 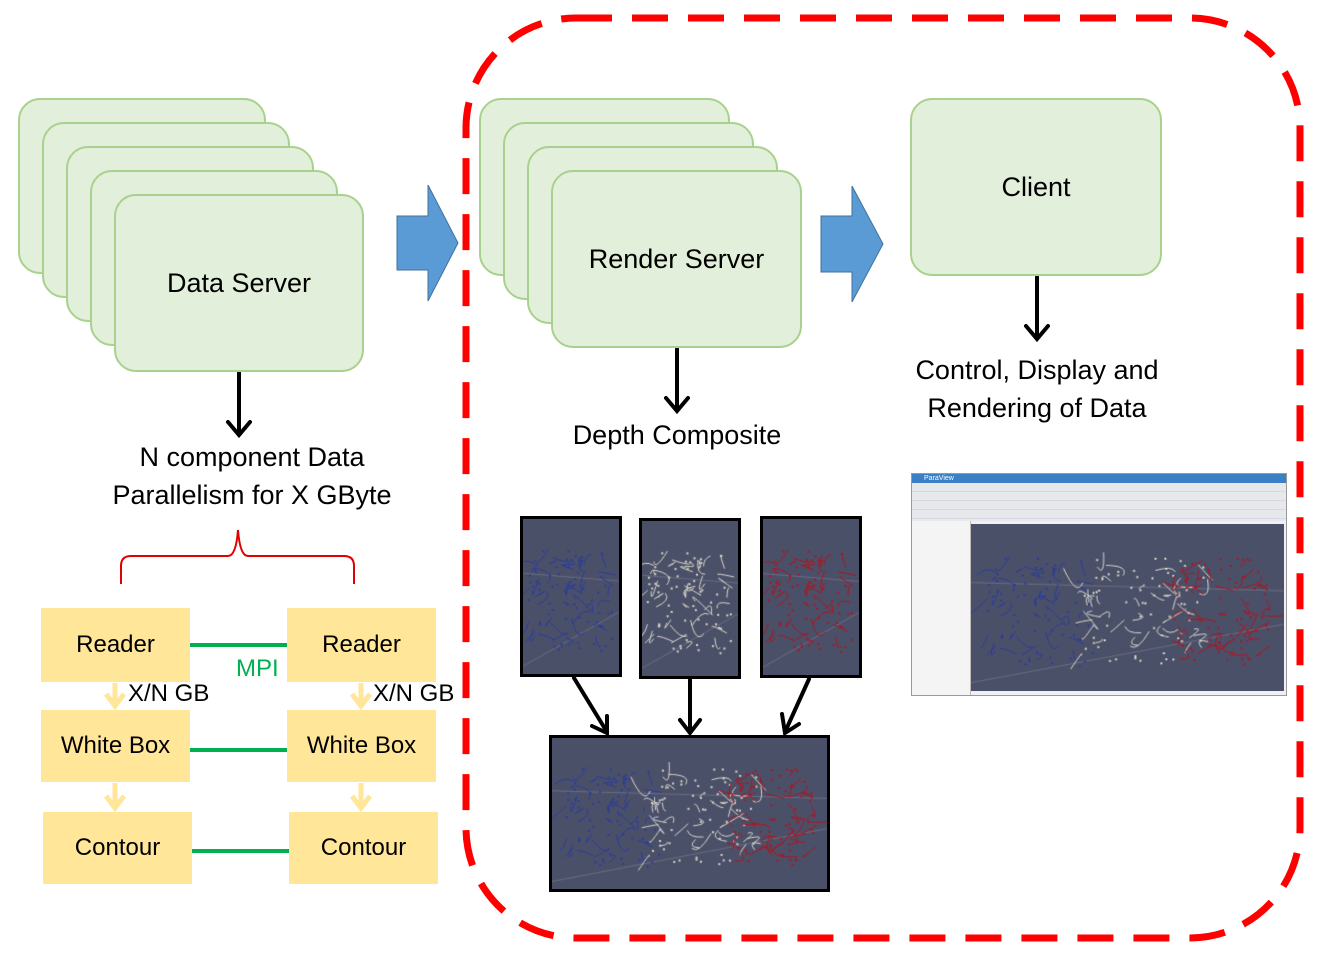 What do you see at coordinates (590, 706) in the screenshot?
I see `arrow-composite-left` at bounding box center [590, 706].